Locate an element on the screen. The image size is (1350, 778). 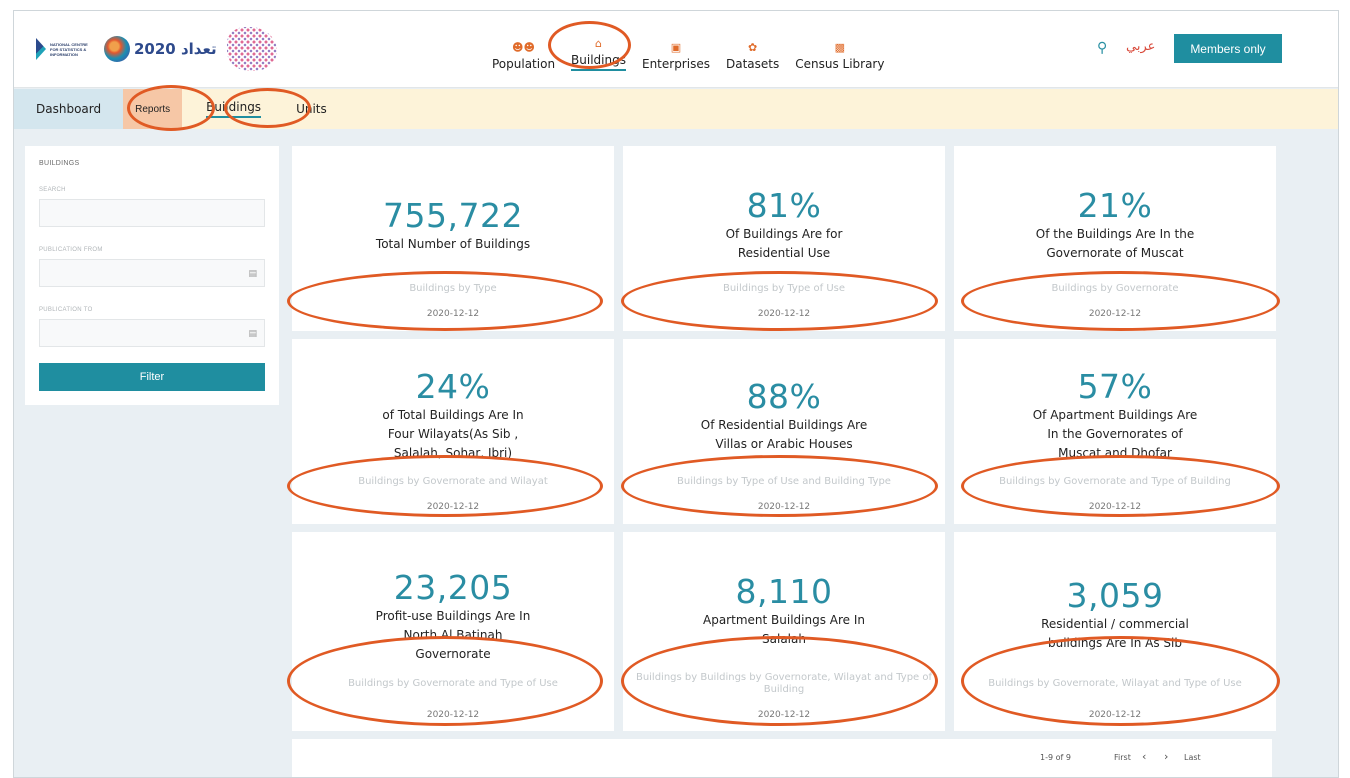
card-value: 57% is located at coordinates (1115, 386).